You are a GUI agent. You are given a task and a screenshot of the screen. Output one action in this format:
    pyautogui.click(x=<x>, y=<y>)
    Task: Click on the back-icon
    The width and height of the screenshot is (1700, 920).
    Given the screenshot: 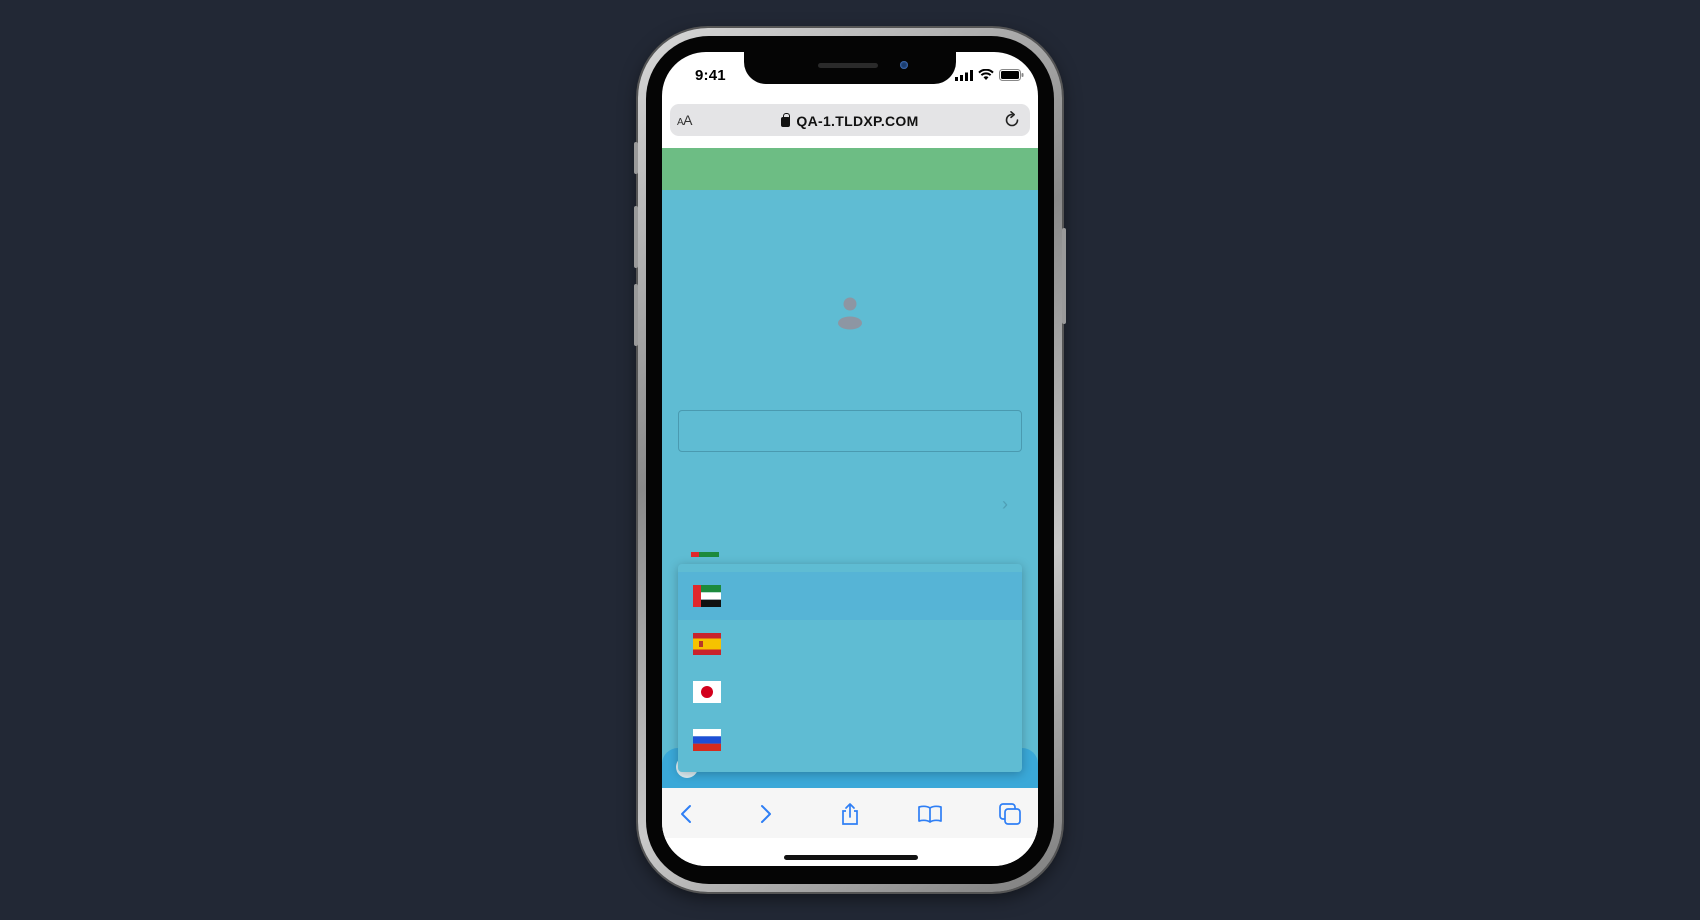 What is the action you would take?
    pyautogui.click(x=686, y=814)
    